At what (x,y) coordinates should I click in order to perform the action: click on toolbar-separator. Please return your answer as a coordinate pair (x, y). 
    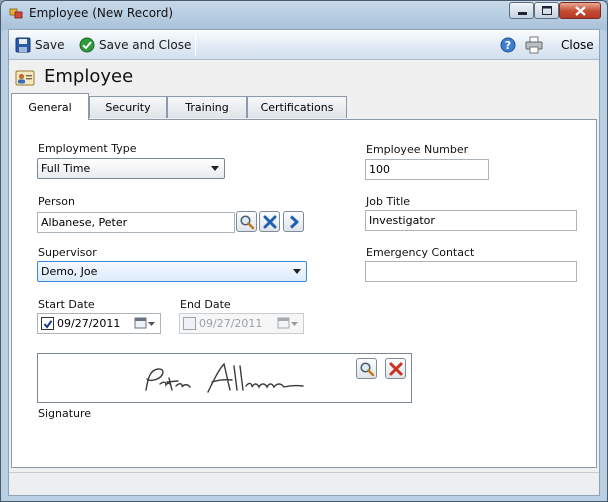
    Looking at the image, I should click on (195, 45).